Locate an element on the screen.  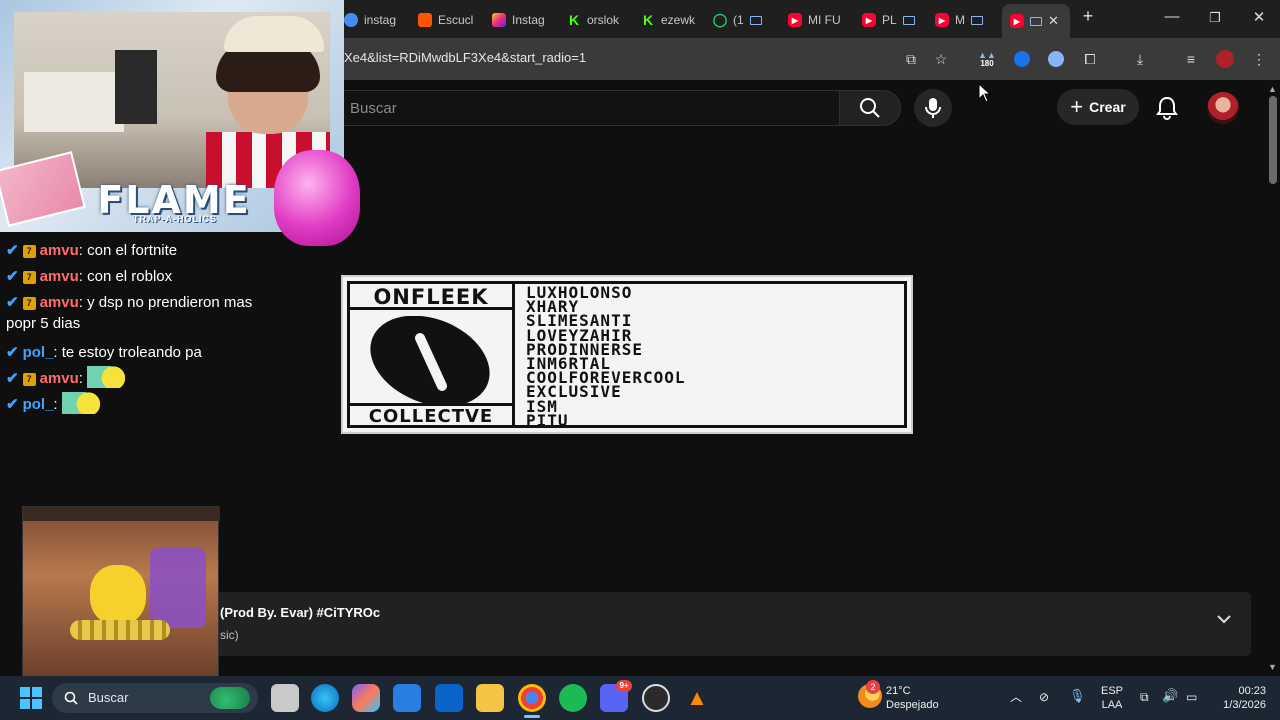
new-tab-icon: + is located at coordinates (1088, 16).